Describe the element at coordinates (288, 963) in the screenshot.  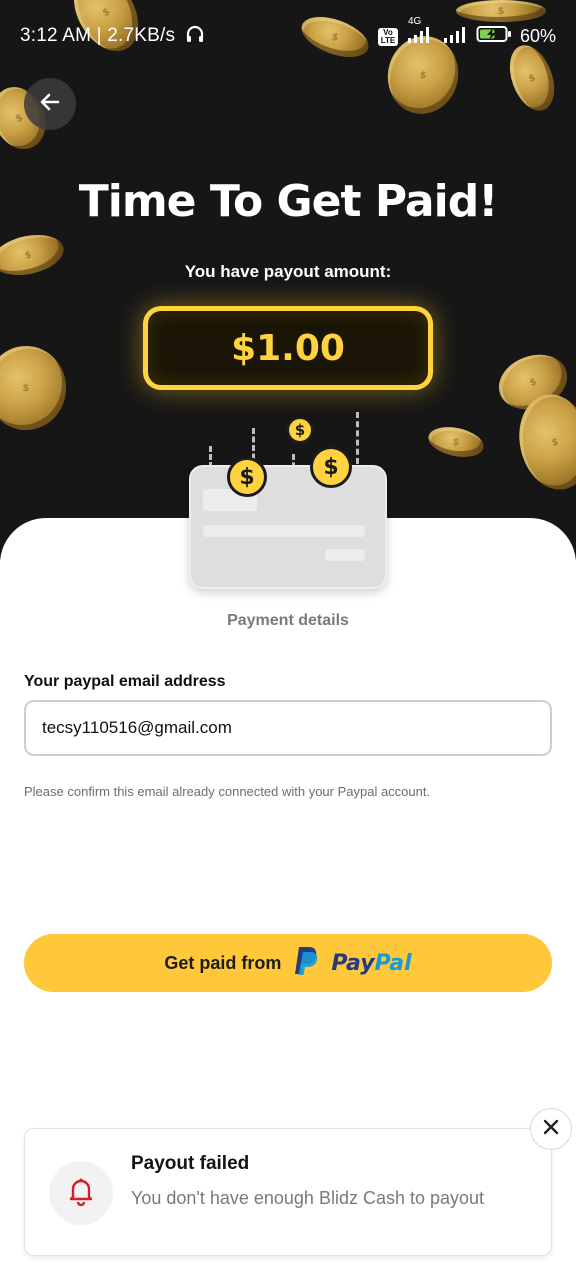
I see `get-paid-paypal-button: Get paid from PayPal` at that location.